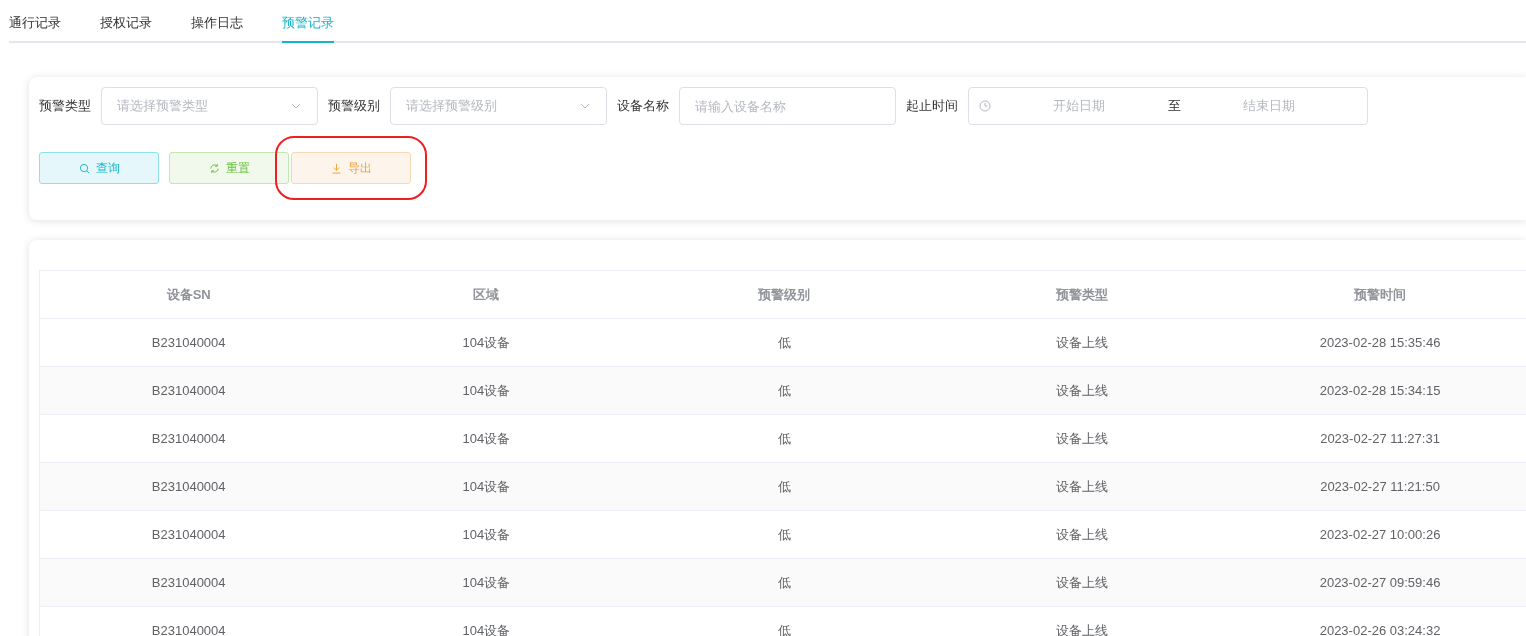  What do you see at coordinates (1378, 390) in the screenshot?
I see `table-cell: 2023-02-28 15:34:15` at bounding box center [1378, 390].